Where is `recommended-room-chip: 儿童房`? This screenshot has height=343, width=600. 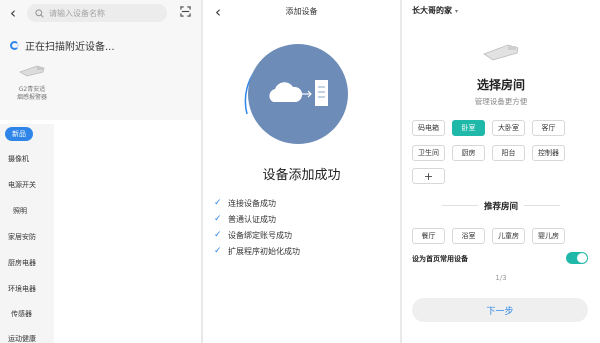 recommended-room-chip: 儿童房 is located at coordinates (508, 236).